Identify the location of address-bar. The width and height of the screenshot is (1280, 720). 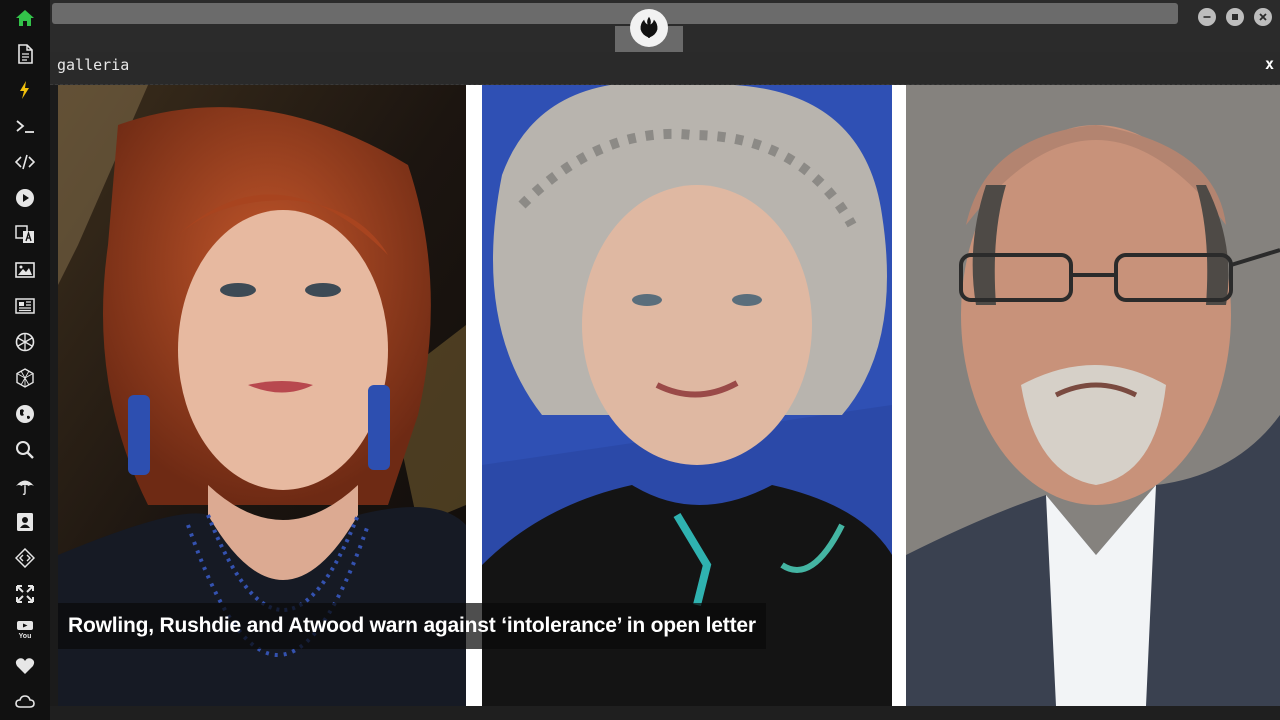
(615, 13).